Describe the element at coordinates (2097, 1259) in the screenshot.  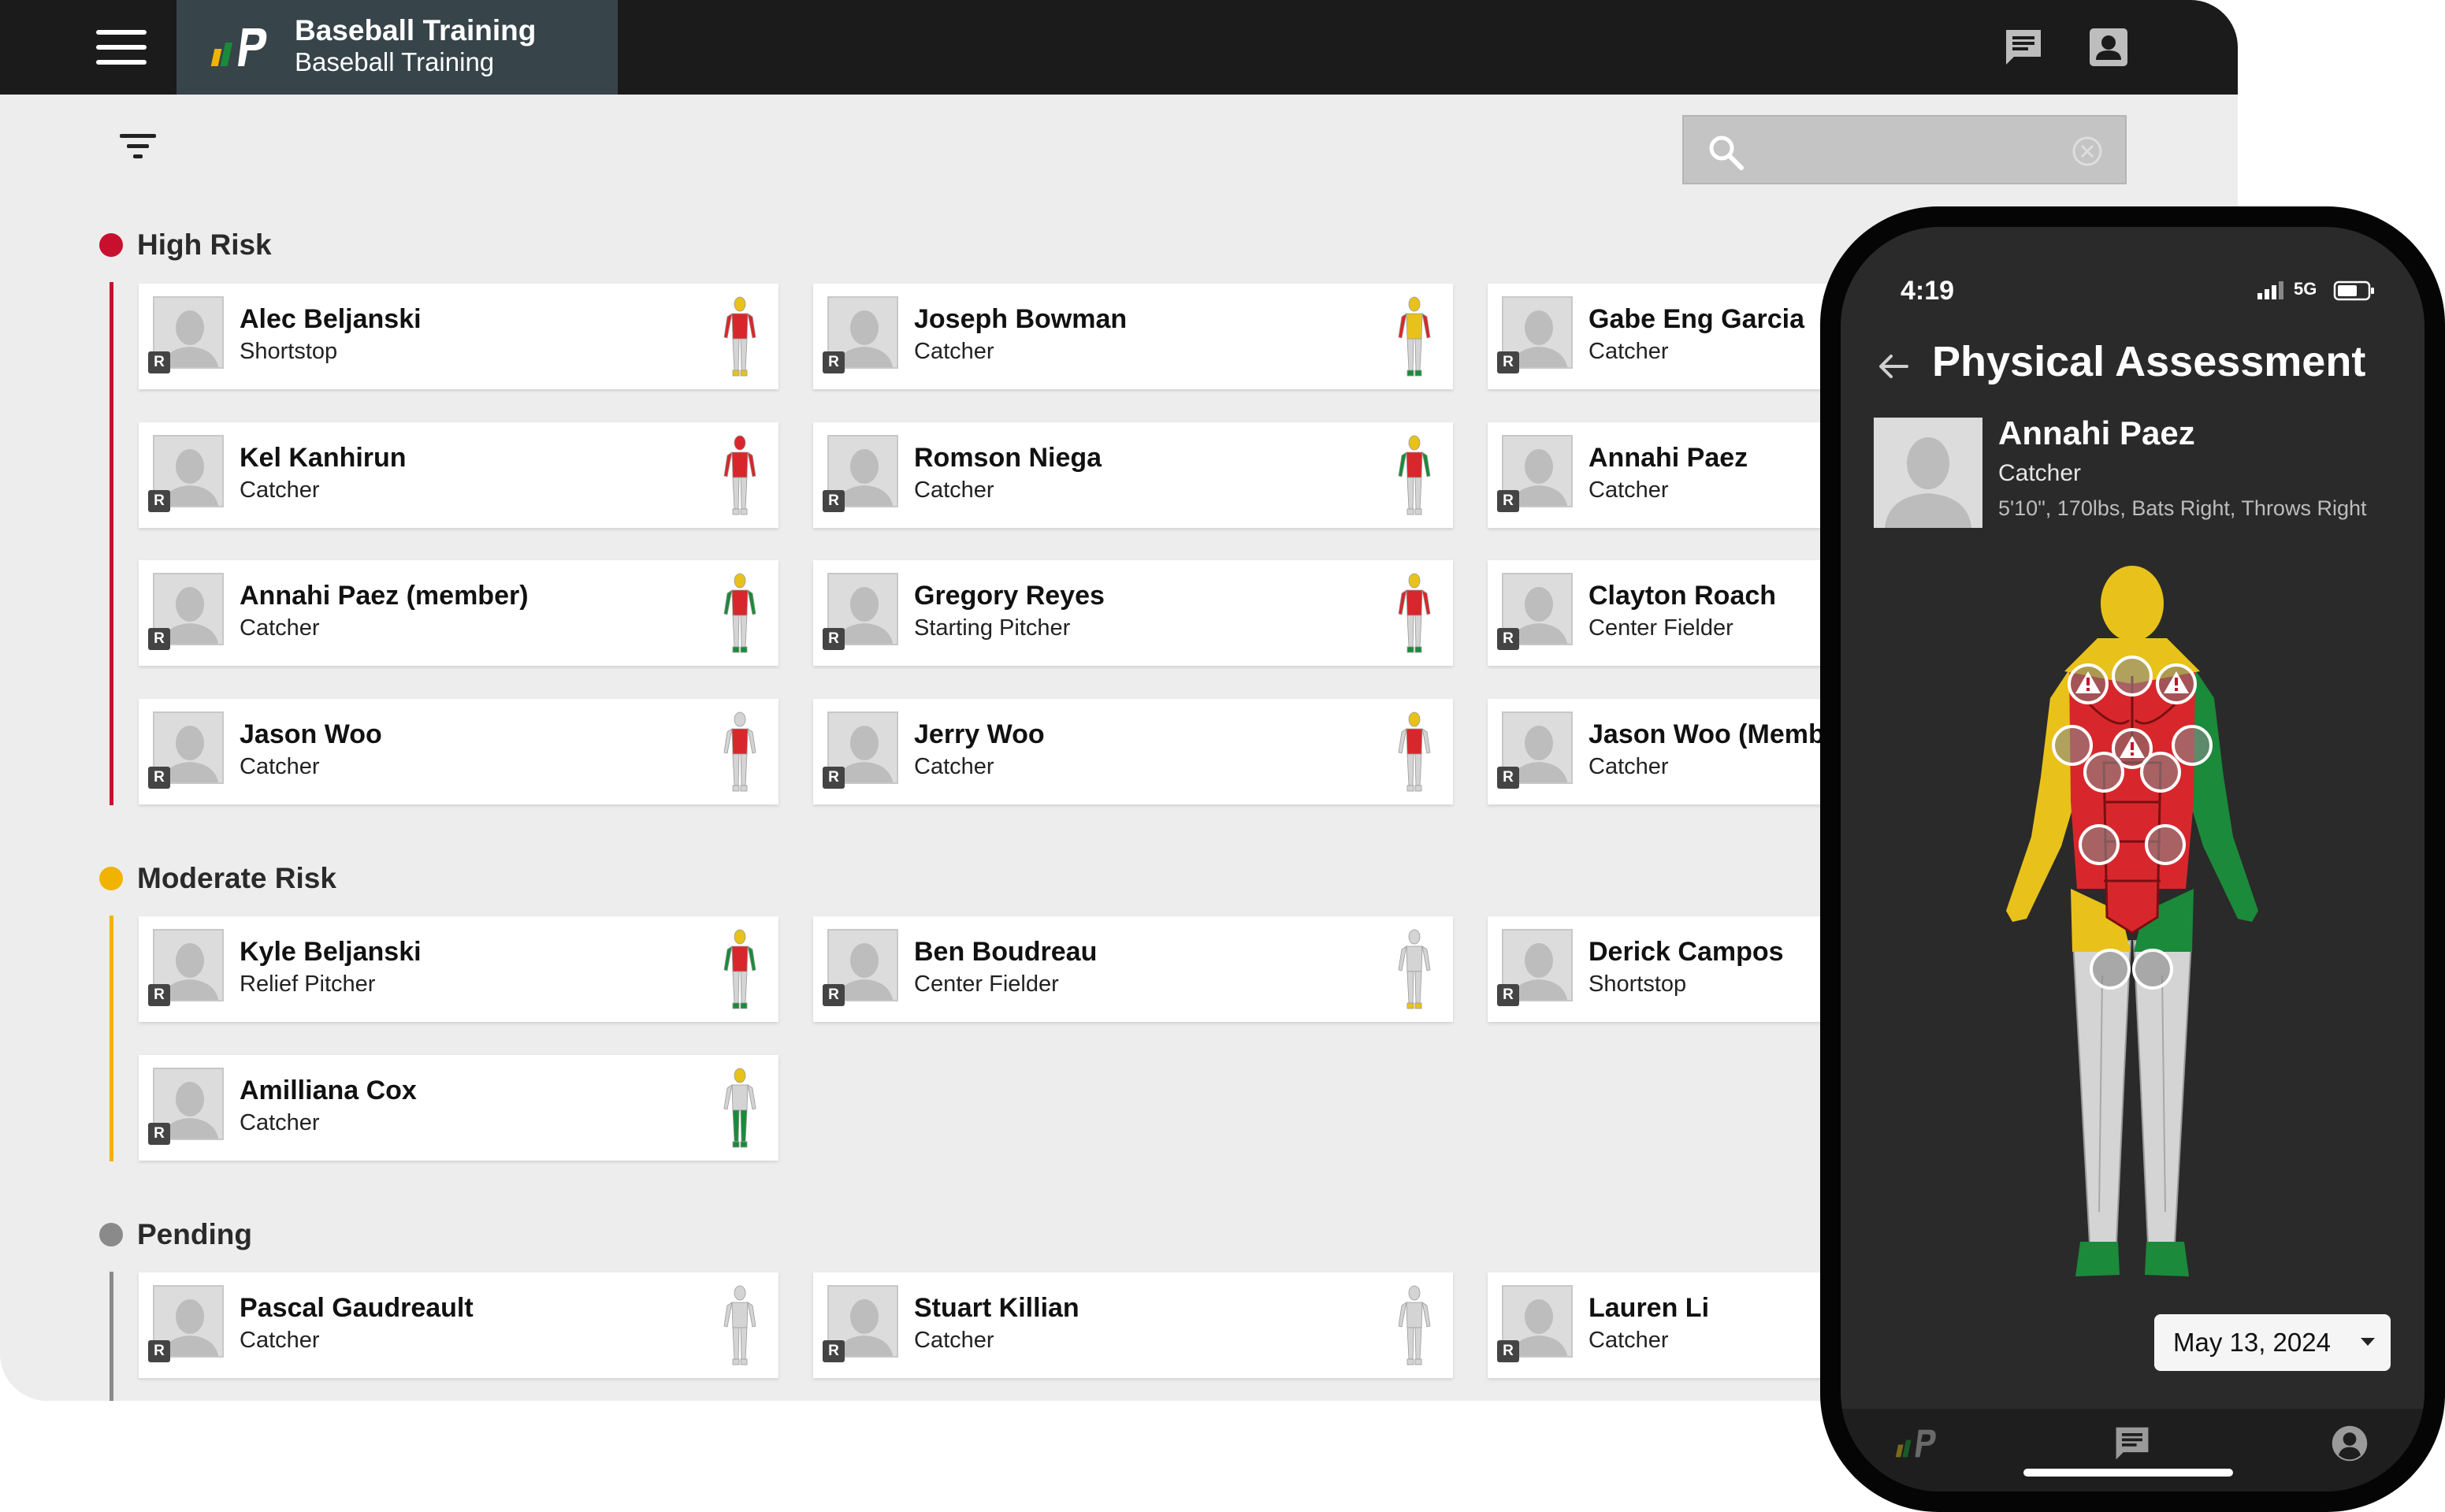
I see `left-foot-region` at that location.